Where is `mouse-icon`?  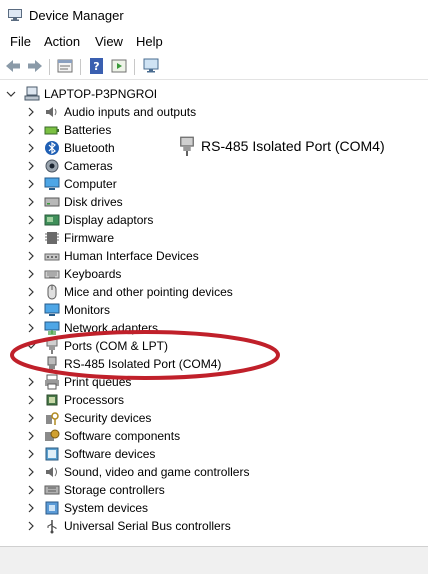 mouse-icon is located at coordinates (52, 292).